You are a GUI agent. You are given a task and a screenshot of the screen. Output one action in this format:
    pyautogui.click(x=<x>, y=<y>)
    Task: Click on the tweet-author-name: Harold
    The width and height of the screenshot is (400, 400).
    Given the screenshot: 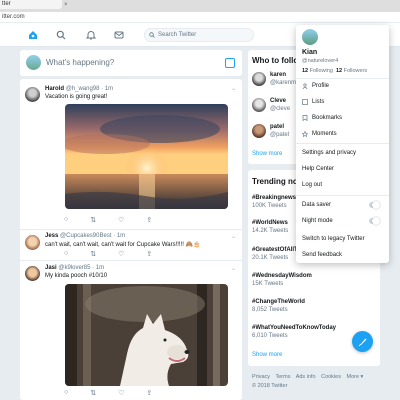 What is the action you would take?
    pyautogui.click(x=54, y=89)
    